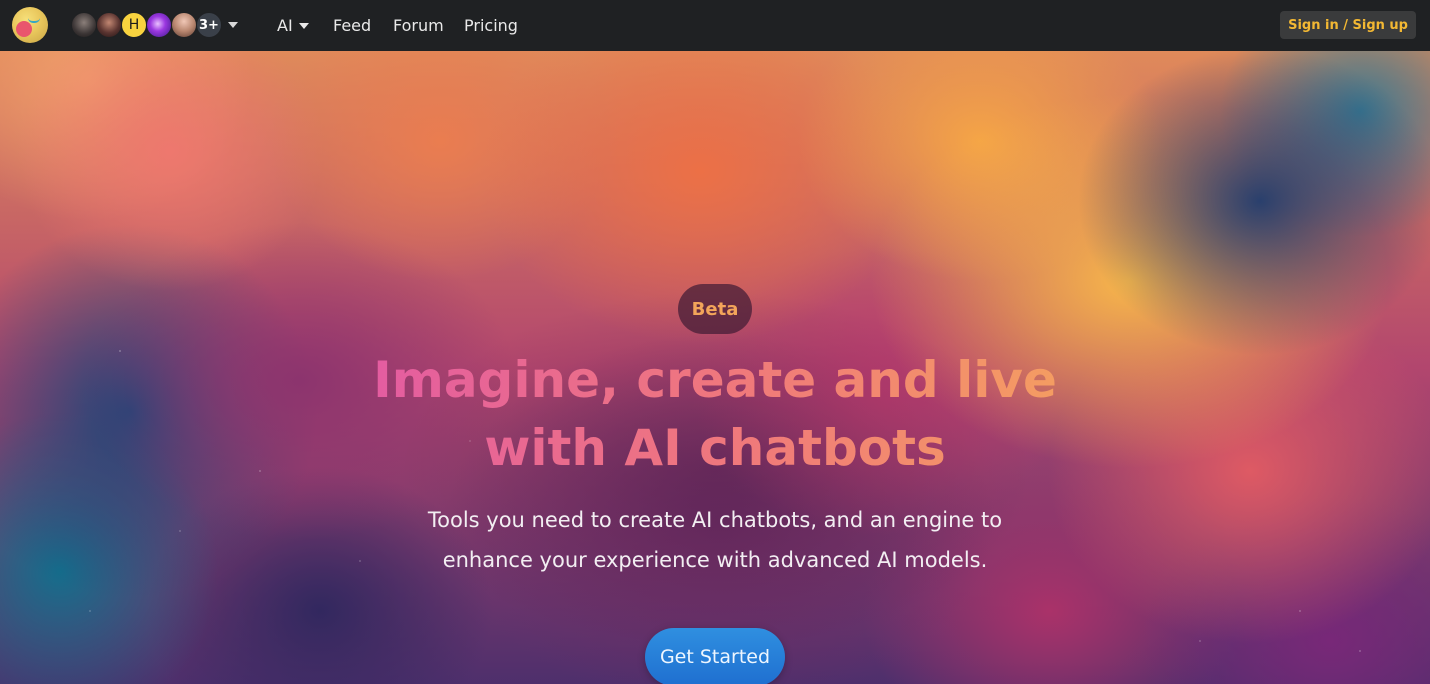 Image resolution: width=1430 pixels, height=684 pixels. I want to click on user-avatar-h: H, so click(134, 25).